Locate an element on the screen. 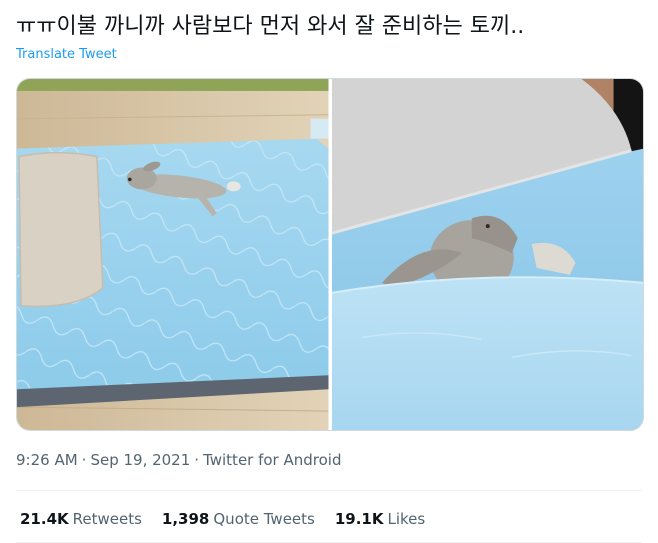  quote-tweets-label: Quote Tweets is located at coordinates (264, 519).